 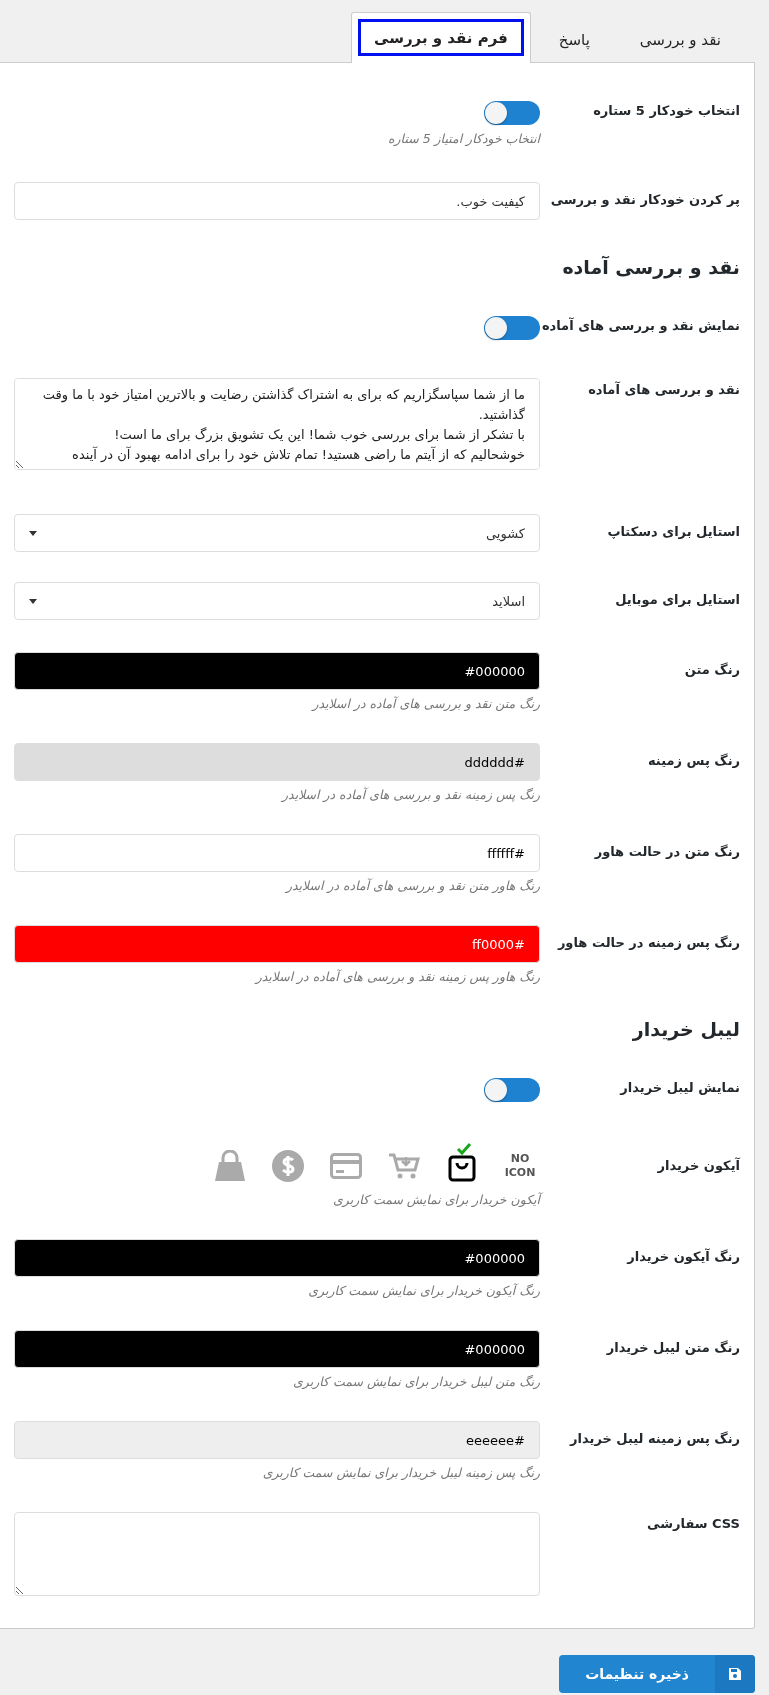 I want to click on dropdown: اسلاید, so click(x=277, y=601).